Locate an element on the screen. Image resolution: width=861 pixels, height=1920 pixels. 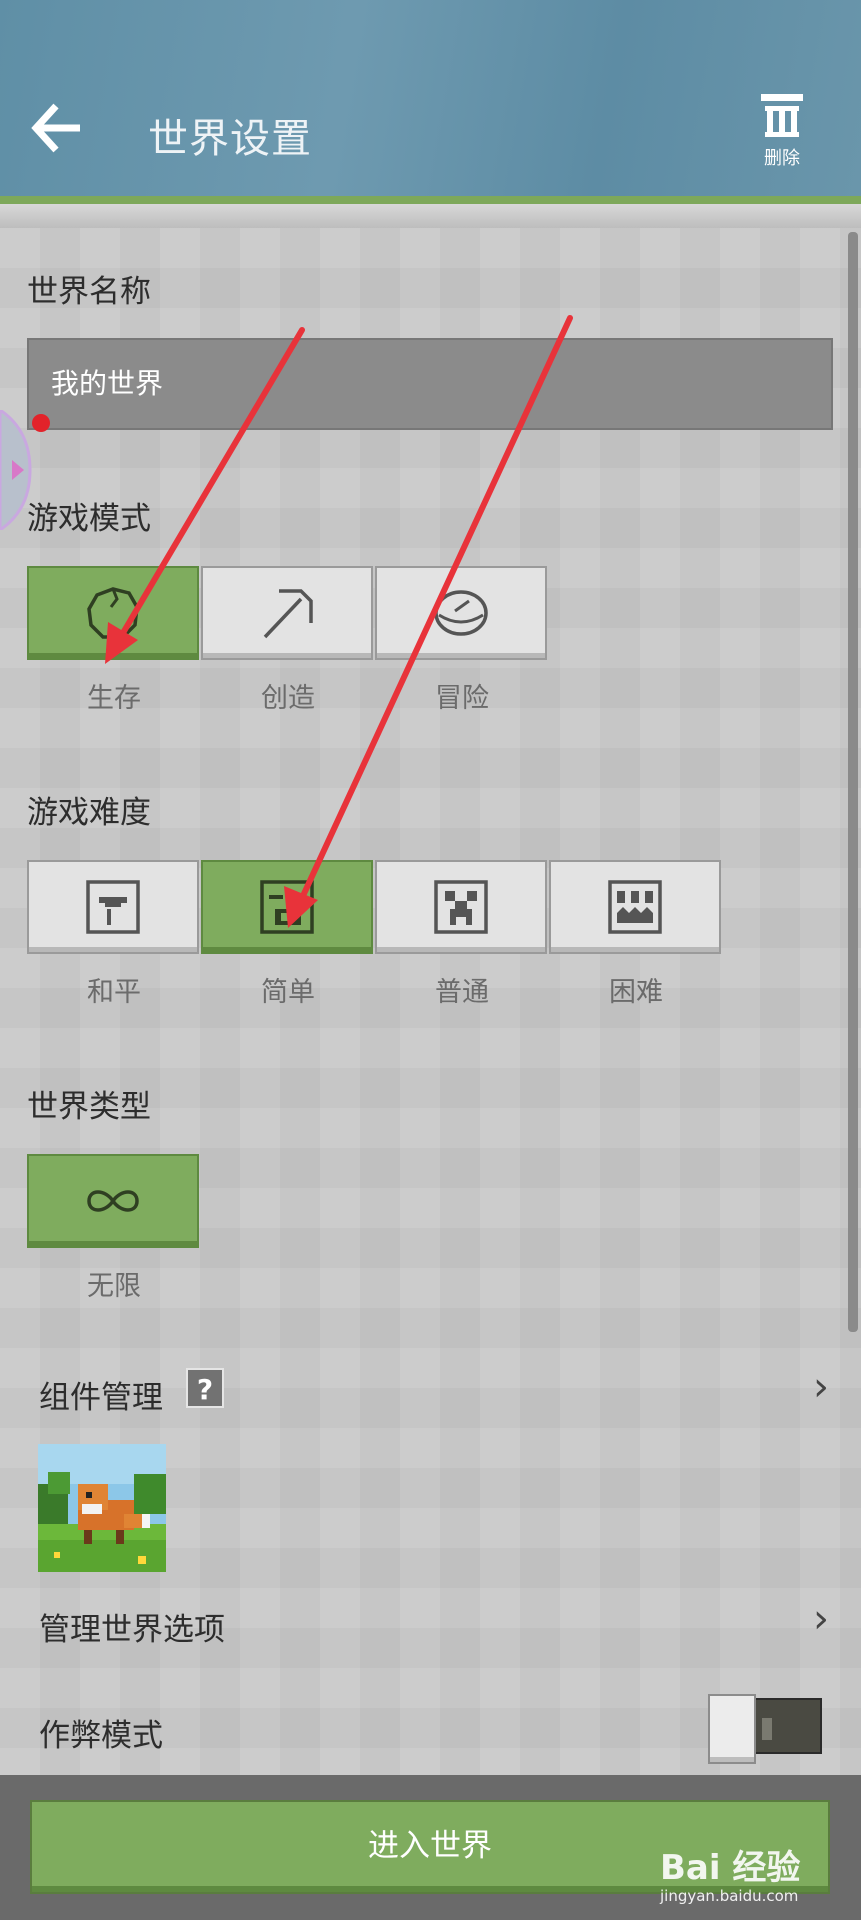
infinity-icon is located at coordinates (113, 1201).